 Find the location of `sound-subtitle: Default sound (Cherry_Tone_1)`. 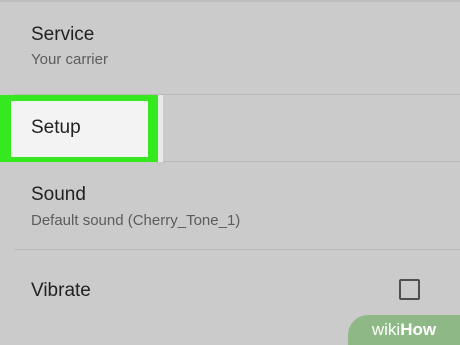

sound-subtitle: Default sound (Cherry_Tone_1) is located at coordinates (136, 220).